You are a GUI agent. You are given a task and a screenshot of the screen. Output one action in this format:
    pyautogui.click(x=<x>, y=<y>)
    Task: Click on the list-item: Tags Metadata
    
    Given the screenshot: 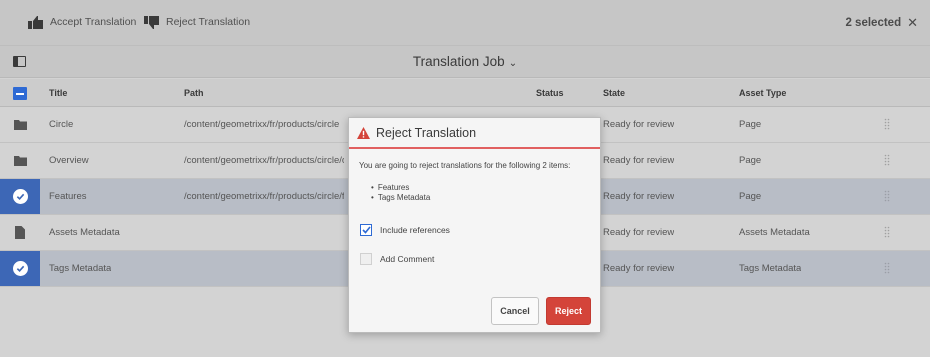 What is the action you would take?
    pyautogui.click(x=480, y=198)
    